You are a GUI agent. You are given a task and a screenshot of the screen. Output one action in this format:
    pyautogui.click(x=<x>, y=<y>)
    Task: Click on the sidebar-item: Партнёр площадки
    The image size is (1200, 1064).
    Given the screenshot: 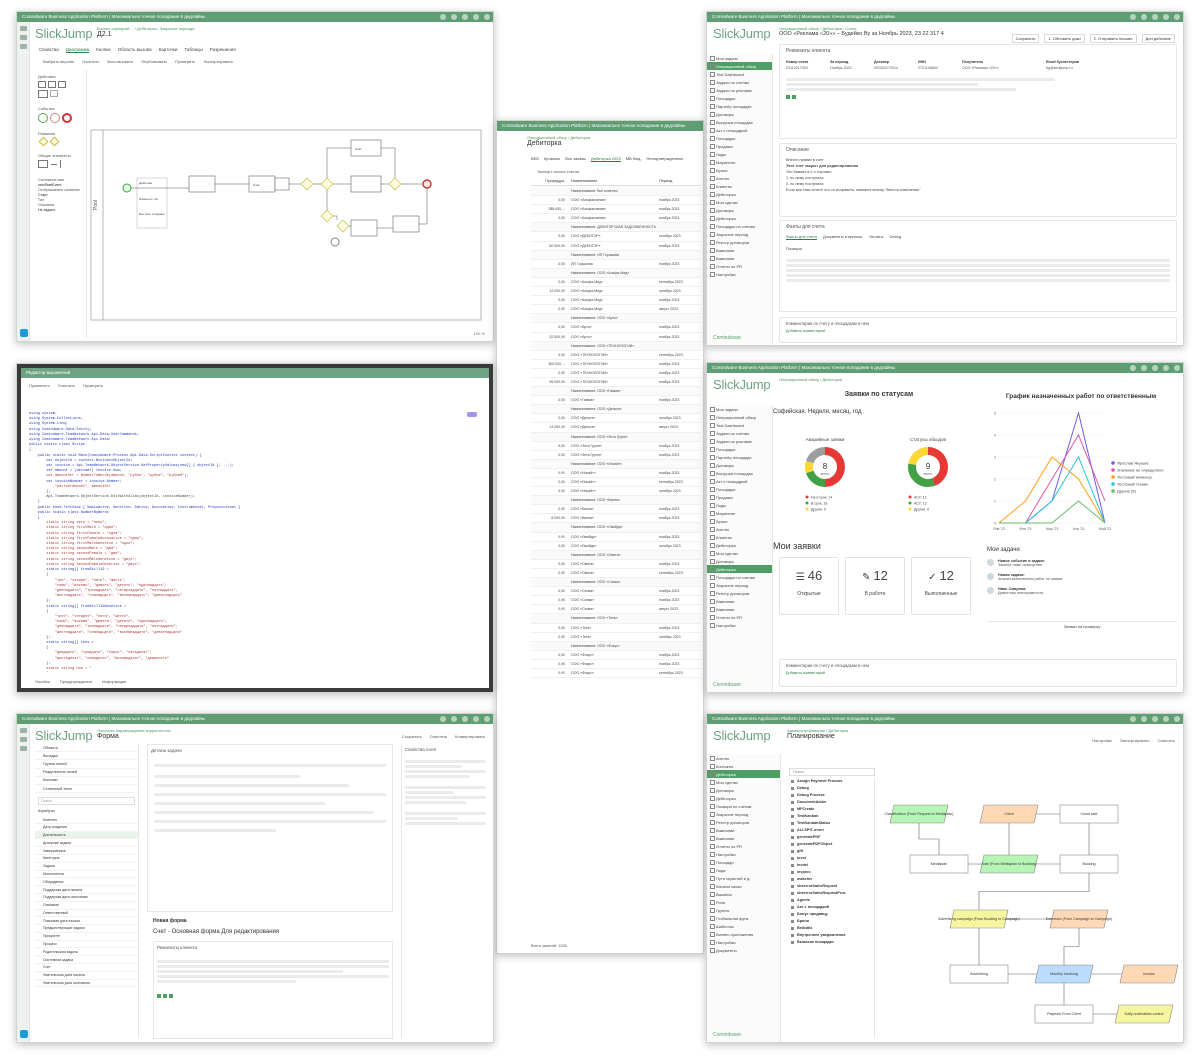 What is the action you would take?
    pyautogui.click(x=739, y=457)
    